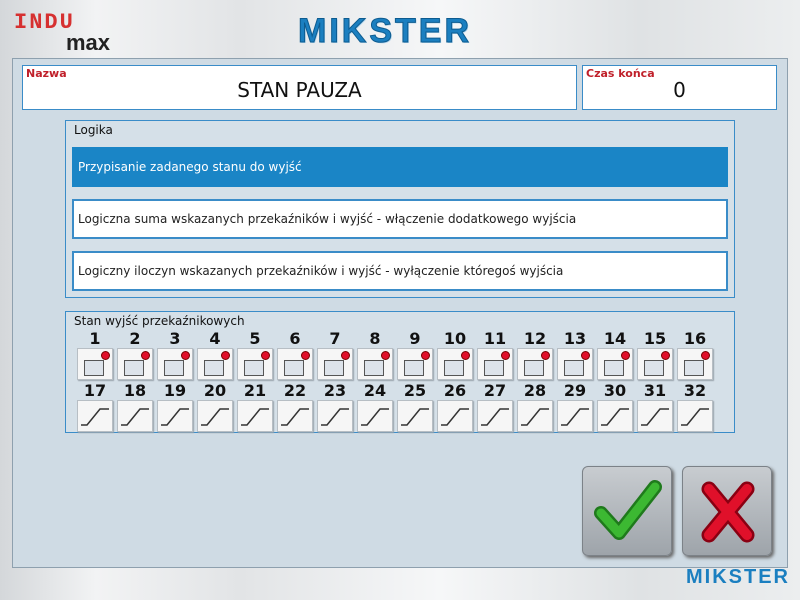 The height and width of the screenshot is (600, 800). What do you see at coordinates (295, 355) in the screenshot?
I see `relay-output: 6` at bounding box center [295, 355].